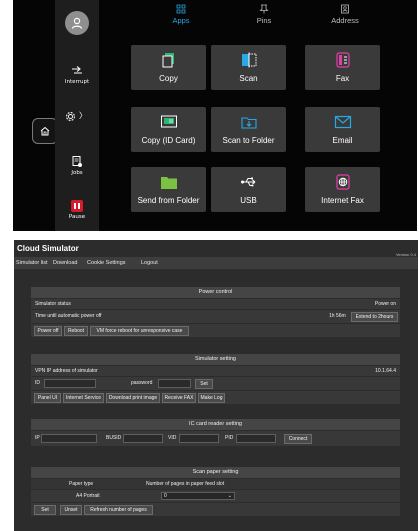  What do you see at coordinates (143, 438) in the screenshot?
I see `busid-input` at bounding box center [143, 438].